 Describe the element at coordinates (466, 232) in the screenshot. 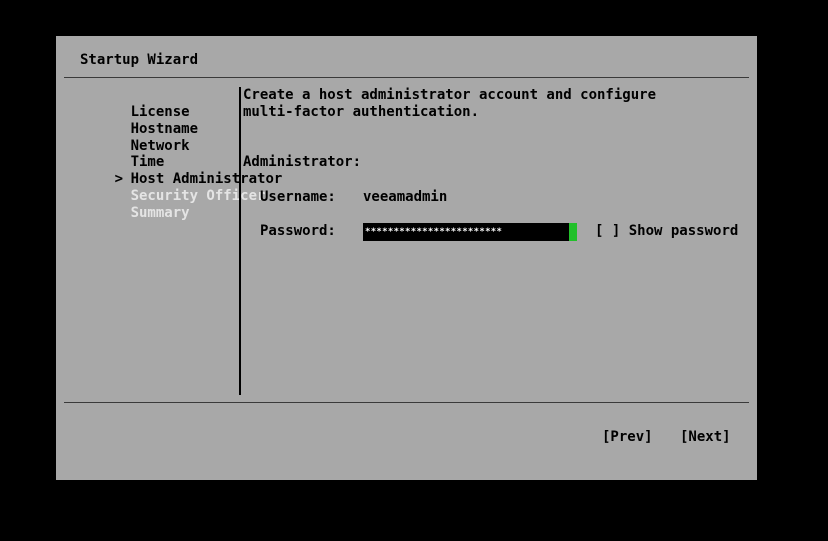

I see `password-field: ************************` at that location.